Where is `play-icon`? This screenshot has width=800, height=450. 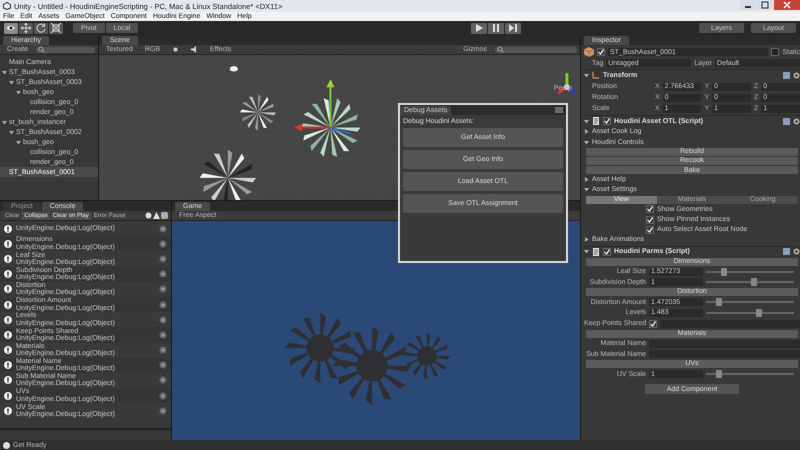
play-icon is located at coordinates (479, 28).